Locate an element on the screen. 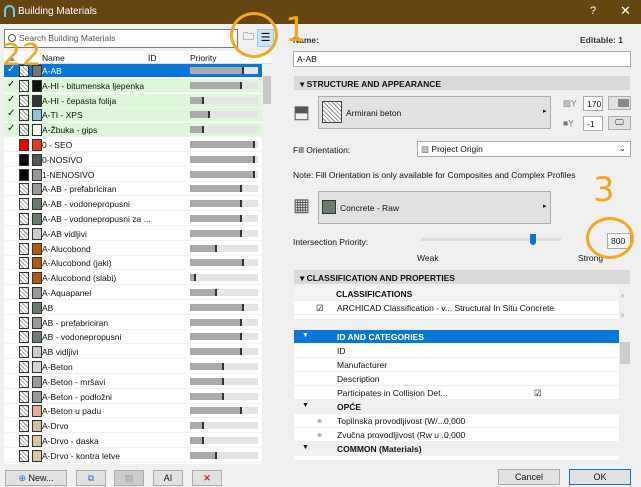  property-label: ID is located at coordinates (341, 351).